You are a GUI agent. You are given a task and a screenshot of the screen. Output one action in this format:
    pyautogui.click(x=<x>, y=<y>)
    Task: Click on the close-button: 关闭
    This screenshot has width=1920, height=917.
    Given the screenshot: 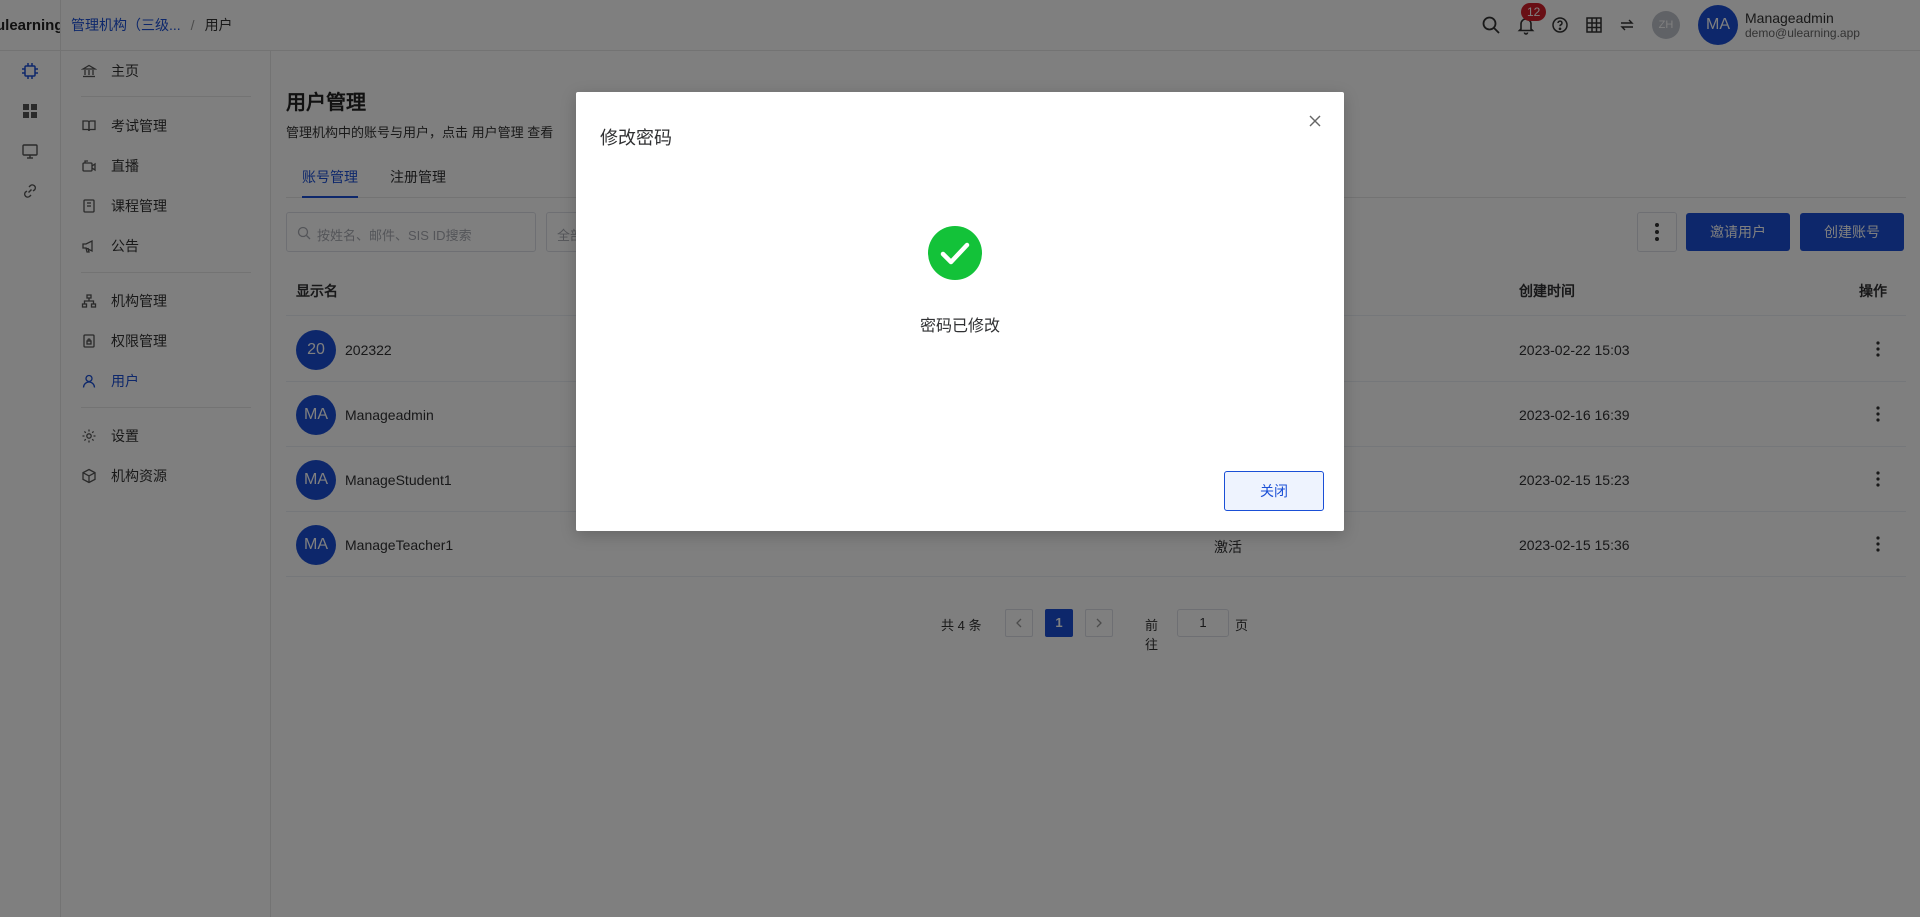 What is the action you would take?
    pyautogui.click(x=1274, y=491)
    